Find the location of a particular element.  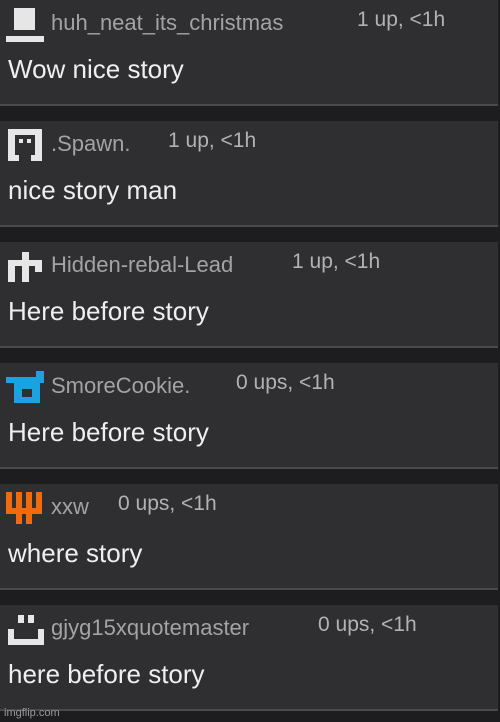

comment-item: .Spawn. 1 up, <1h nice story man is located at coordinates (249, 174).